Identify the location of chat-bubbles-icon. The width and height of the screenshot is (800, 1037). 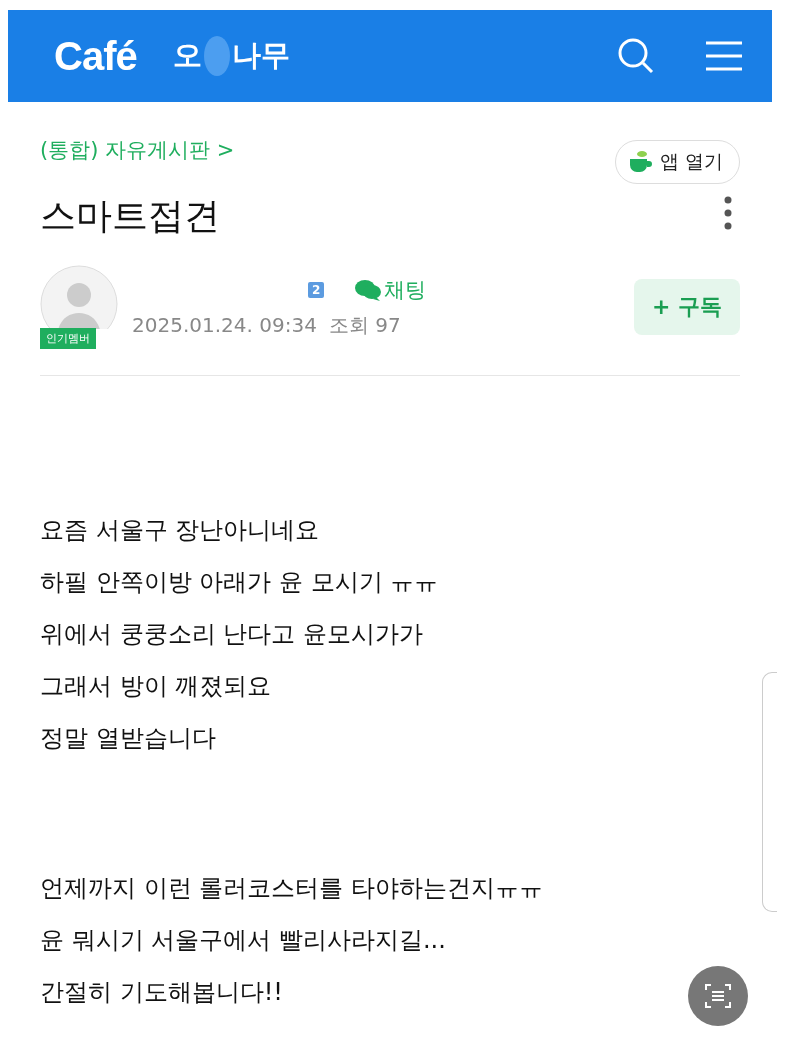
(368, 289).